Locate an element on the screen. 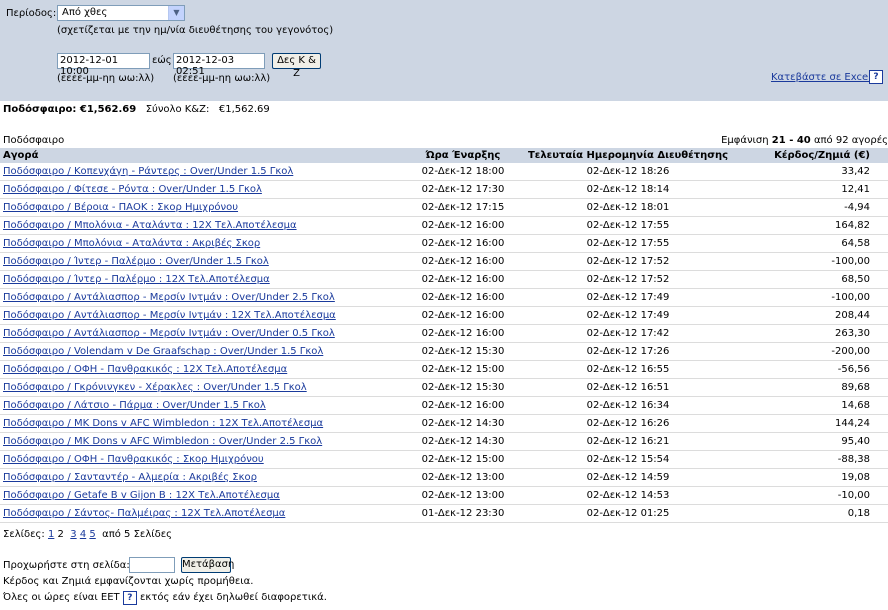 Image resolution: width=888 pixels, height=610 pixels. profit-loss-cell: 95,40 is located at coordinates (816, 441).